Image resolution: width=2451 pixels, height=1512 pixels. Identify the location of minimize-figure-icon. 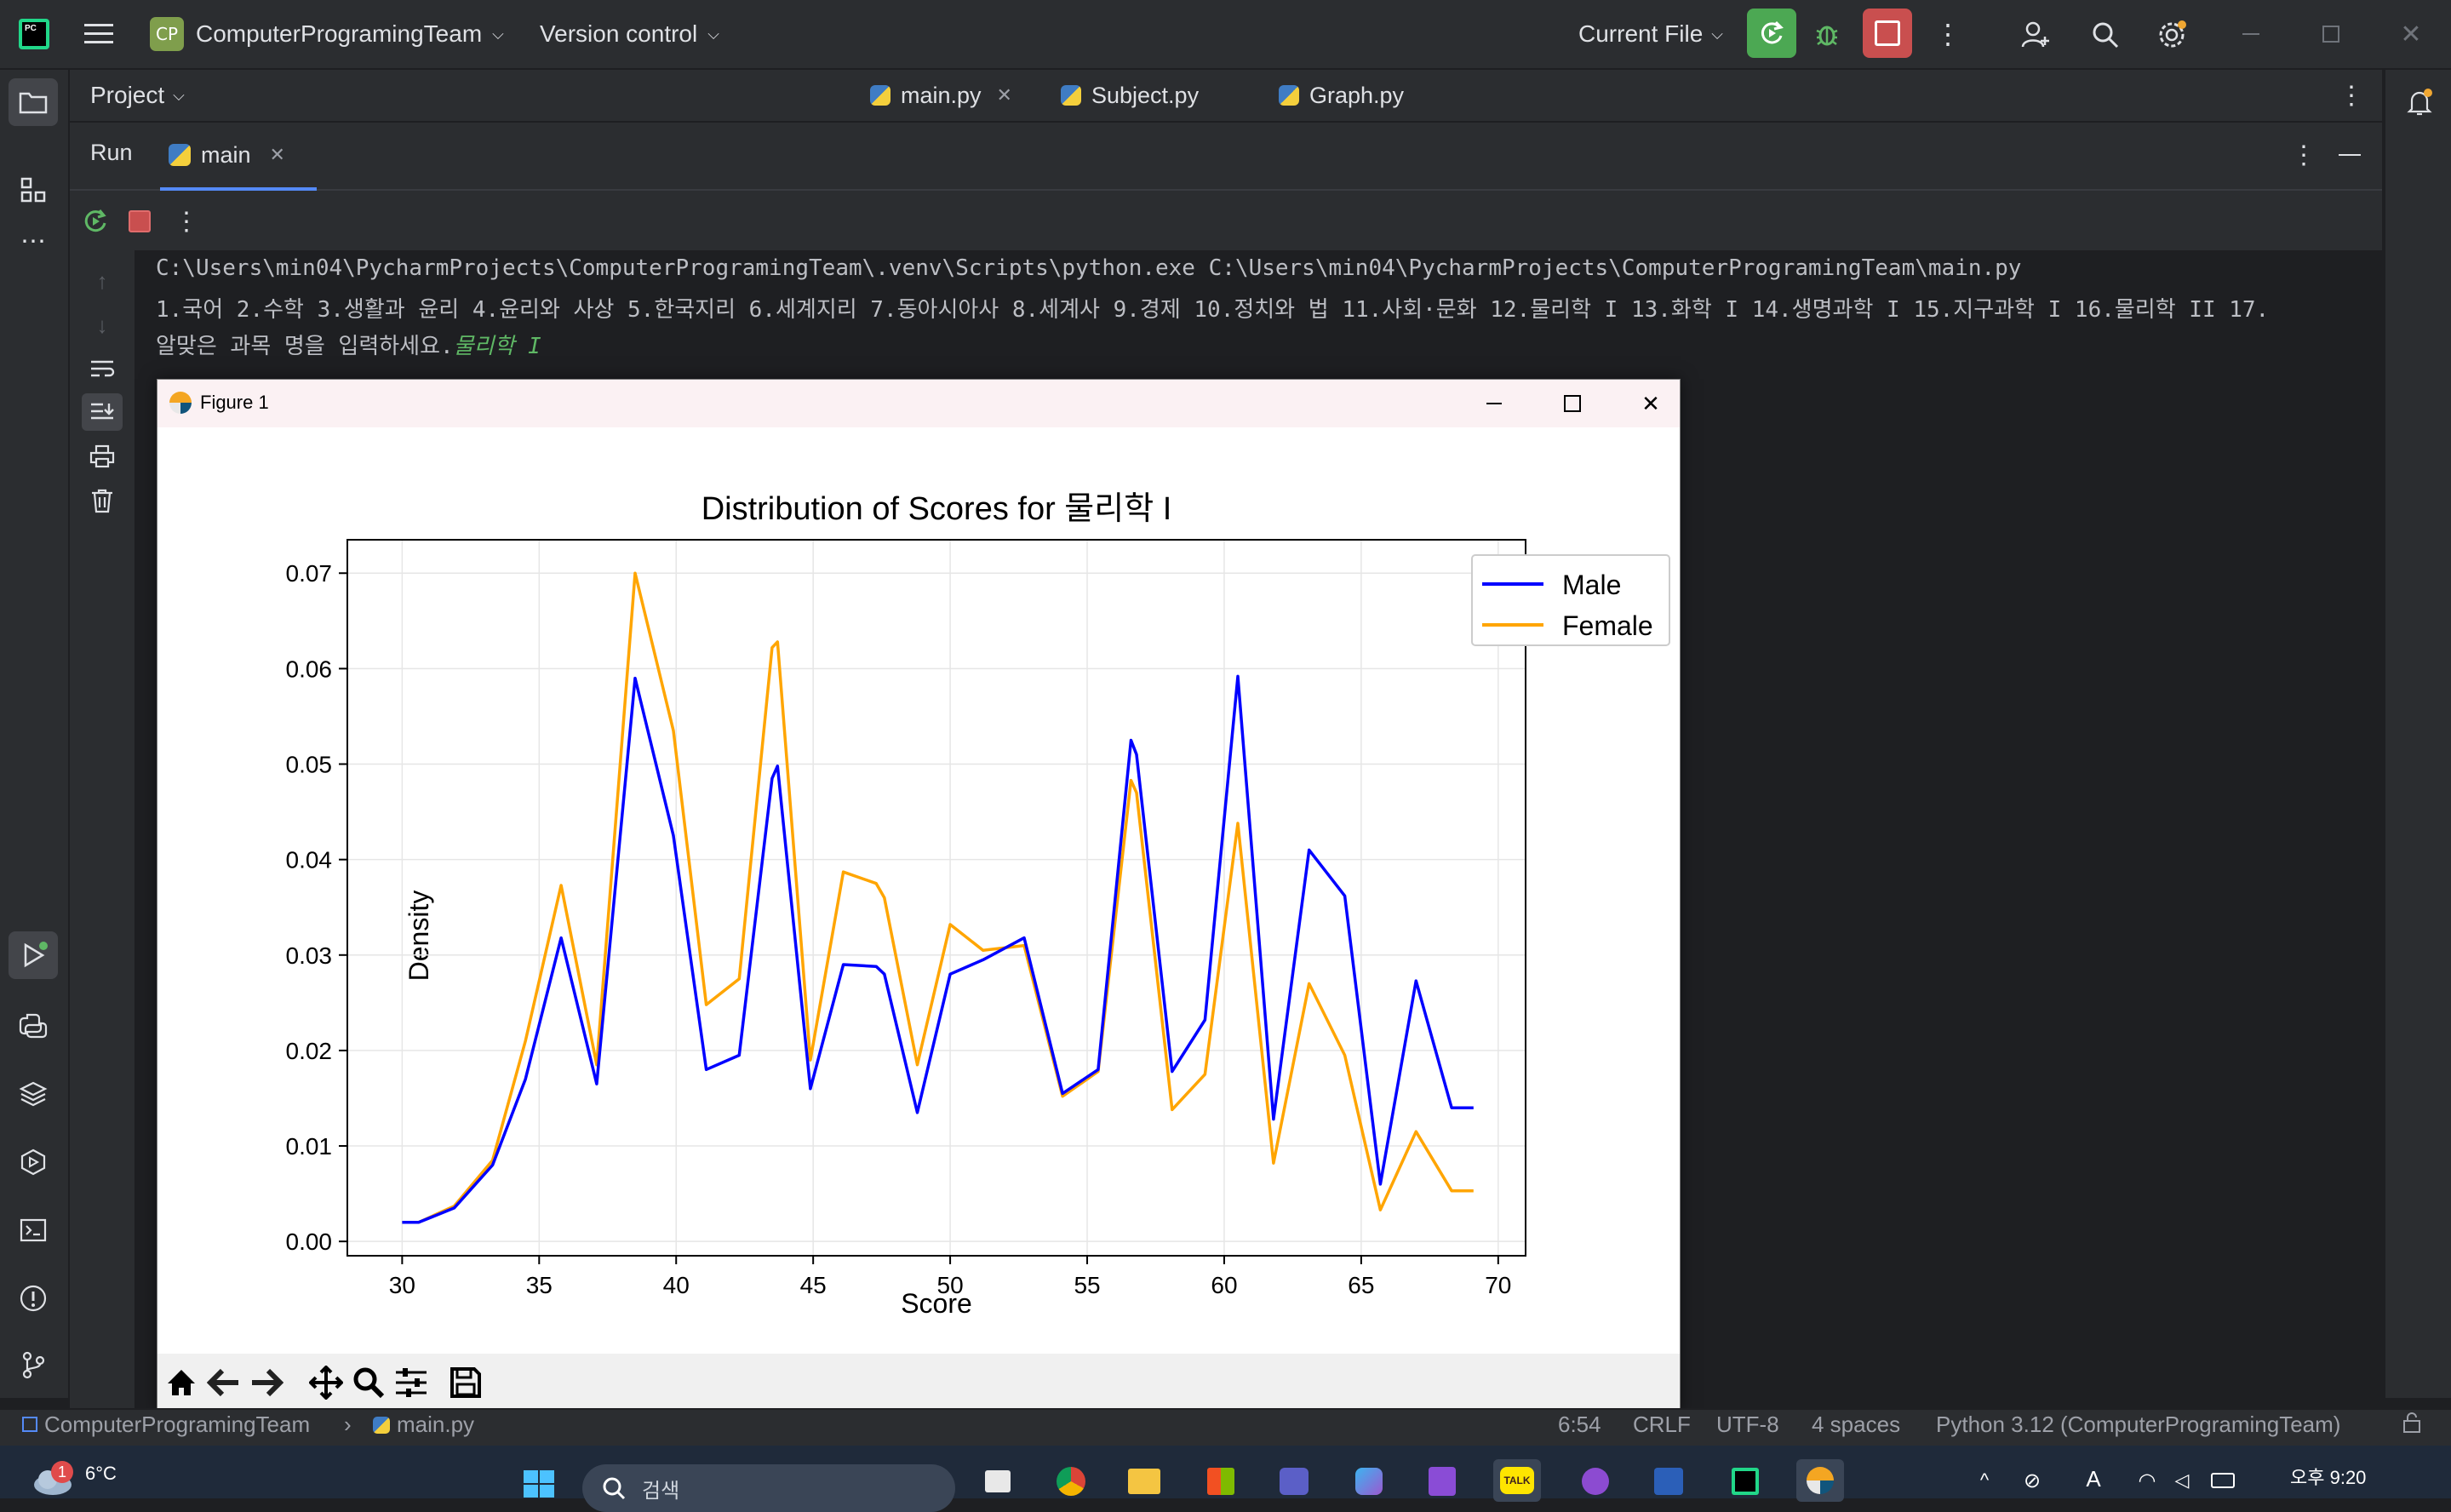
(1494, 404).